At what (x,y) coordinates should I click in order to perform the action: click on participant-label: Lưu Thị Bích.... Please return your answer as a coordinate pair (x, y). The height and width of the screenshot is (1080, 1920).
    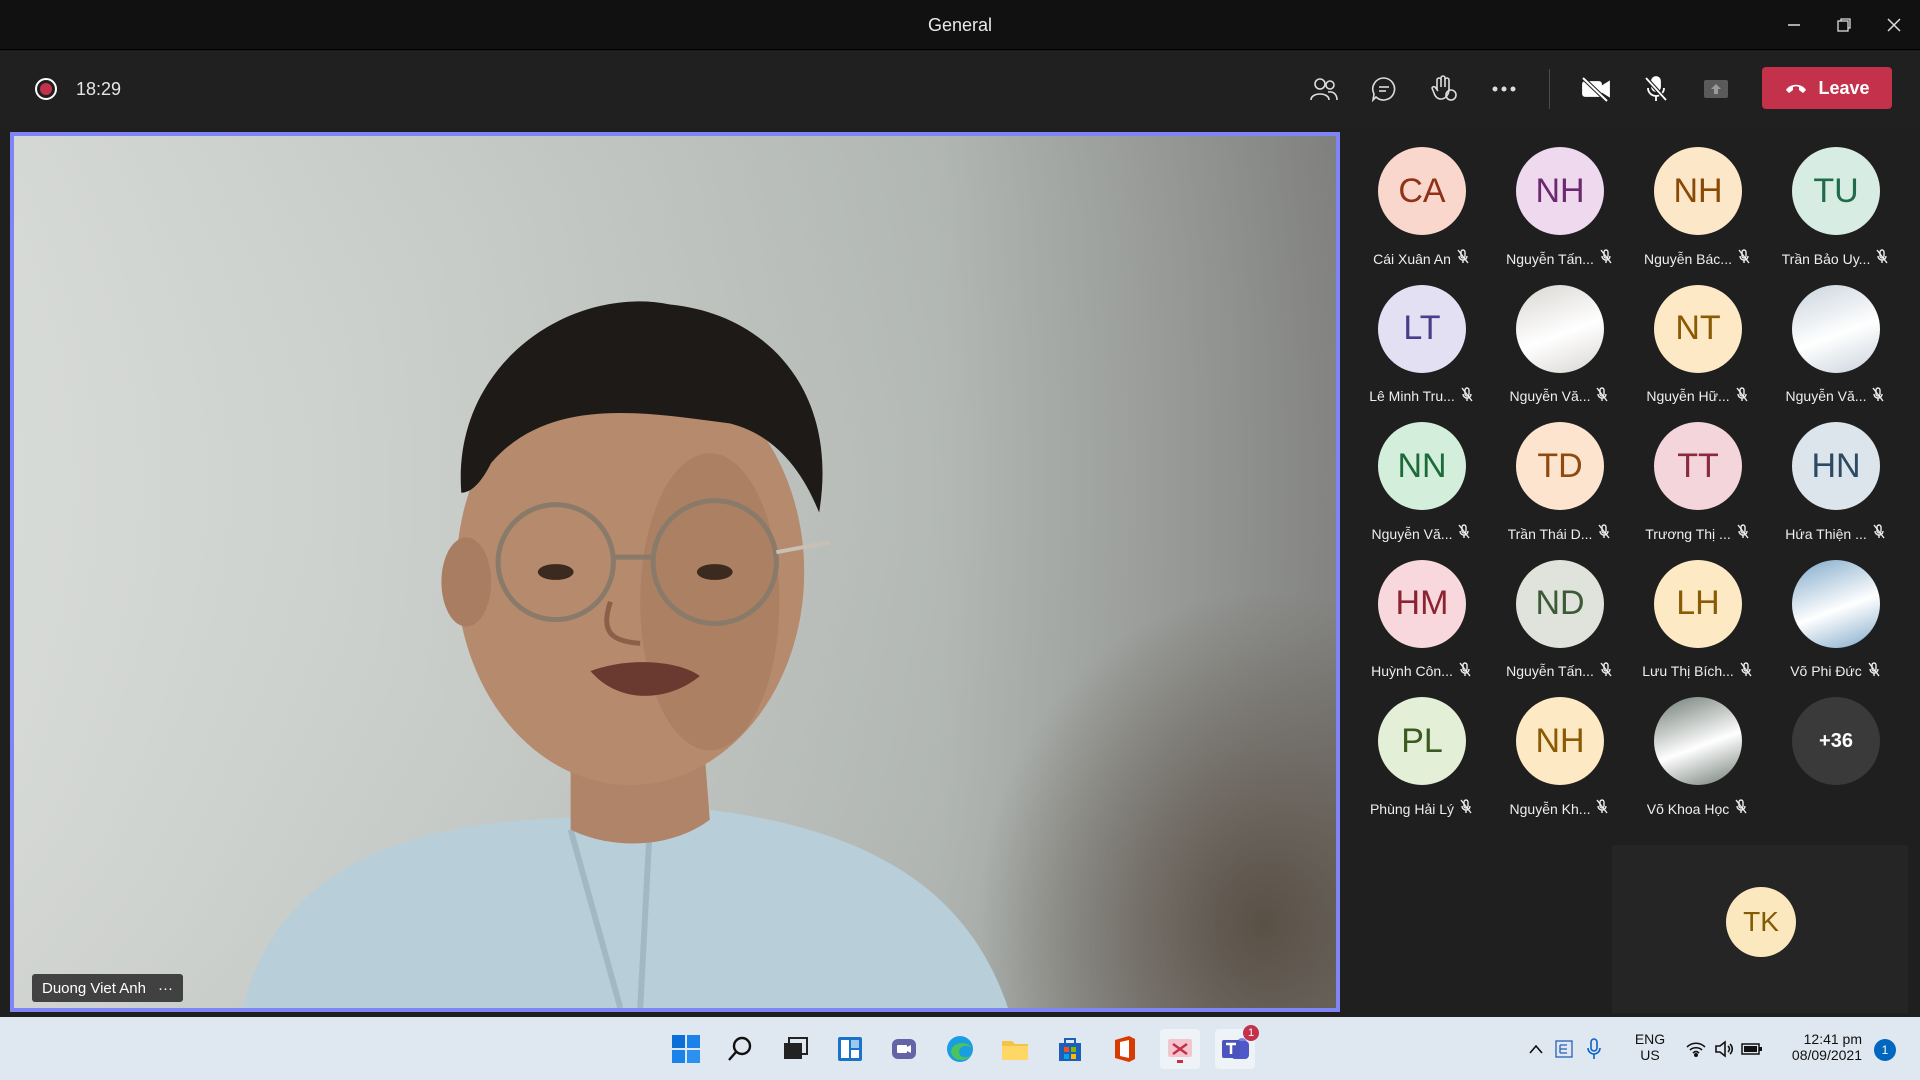
    Looking at the image, I should click on (1697, 671).